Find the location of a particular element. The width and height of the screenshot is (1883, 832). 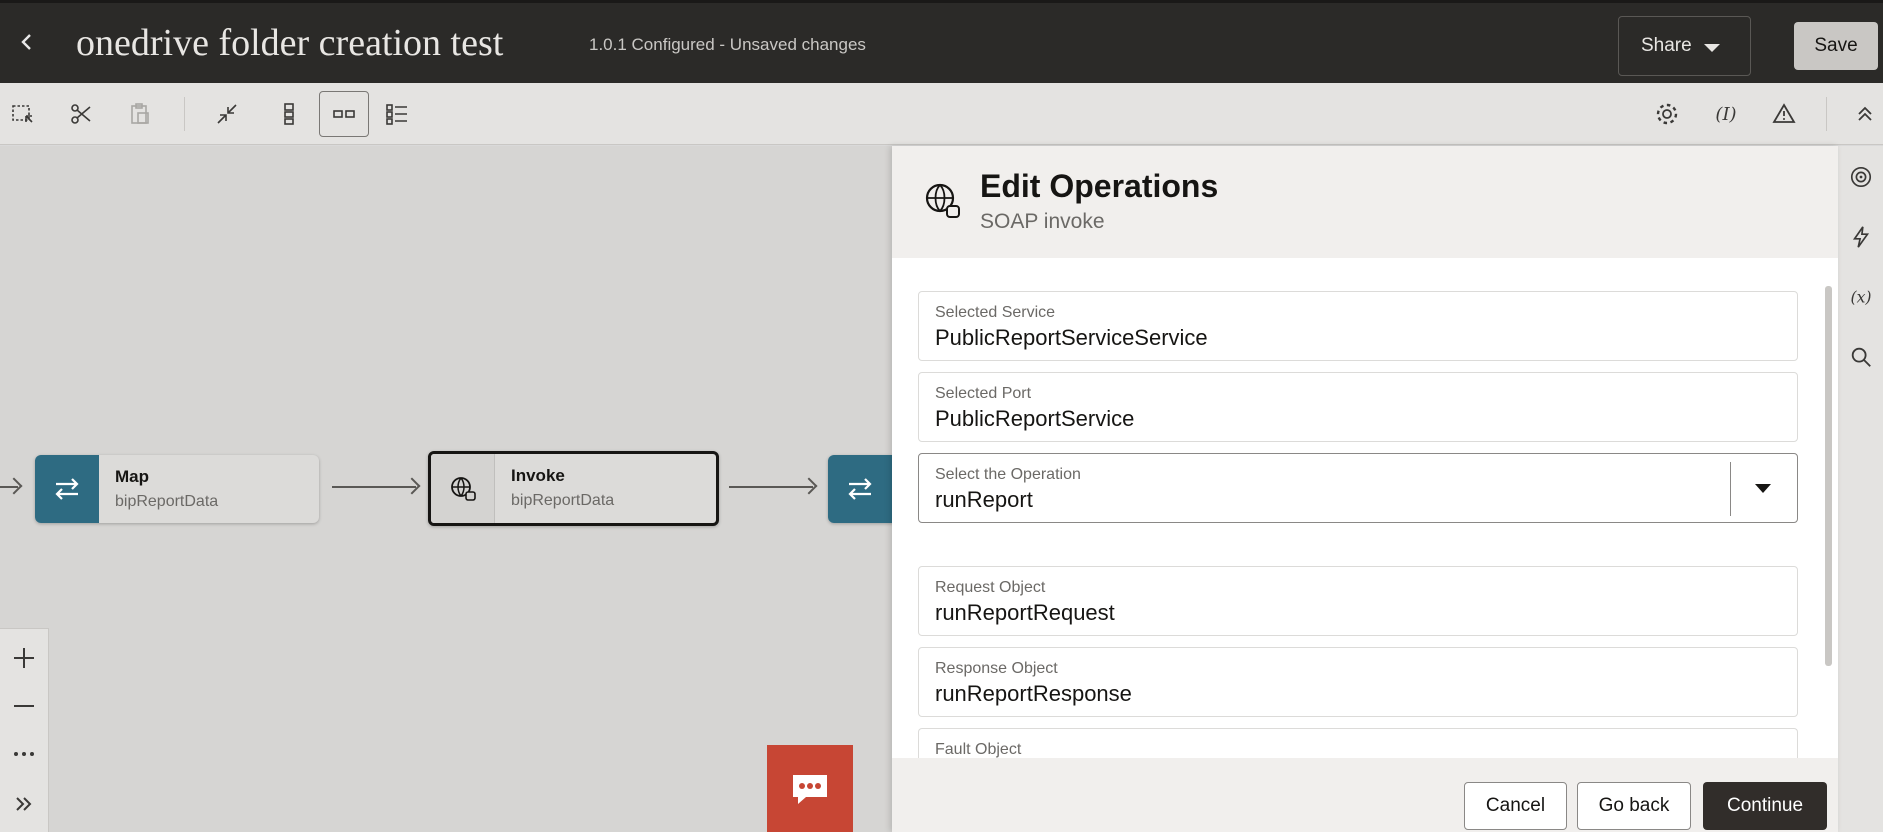

field-label: Selected Service is located at coordinates (995, 312).